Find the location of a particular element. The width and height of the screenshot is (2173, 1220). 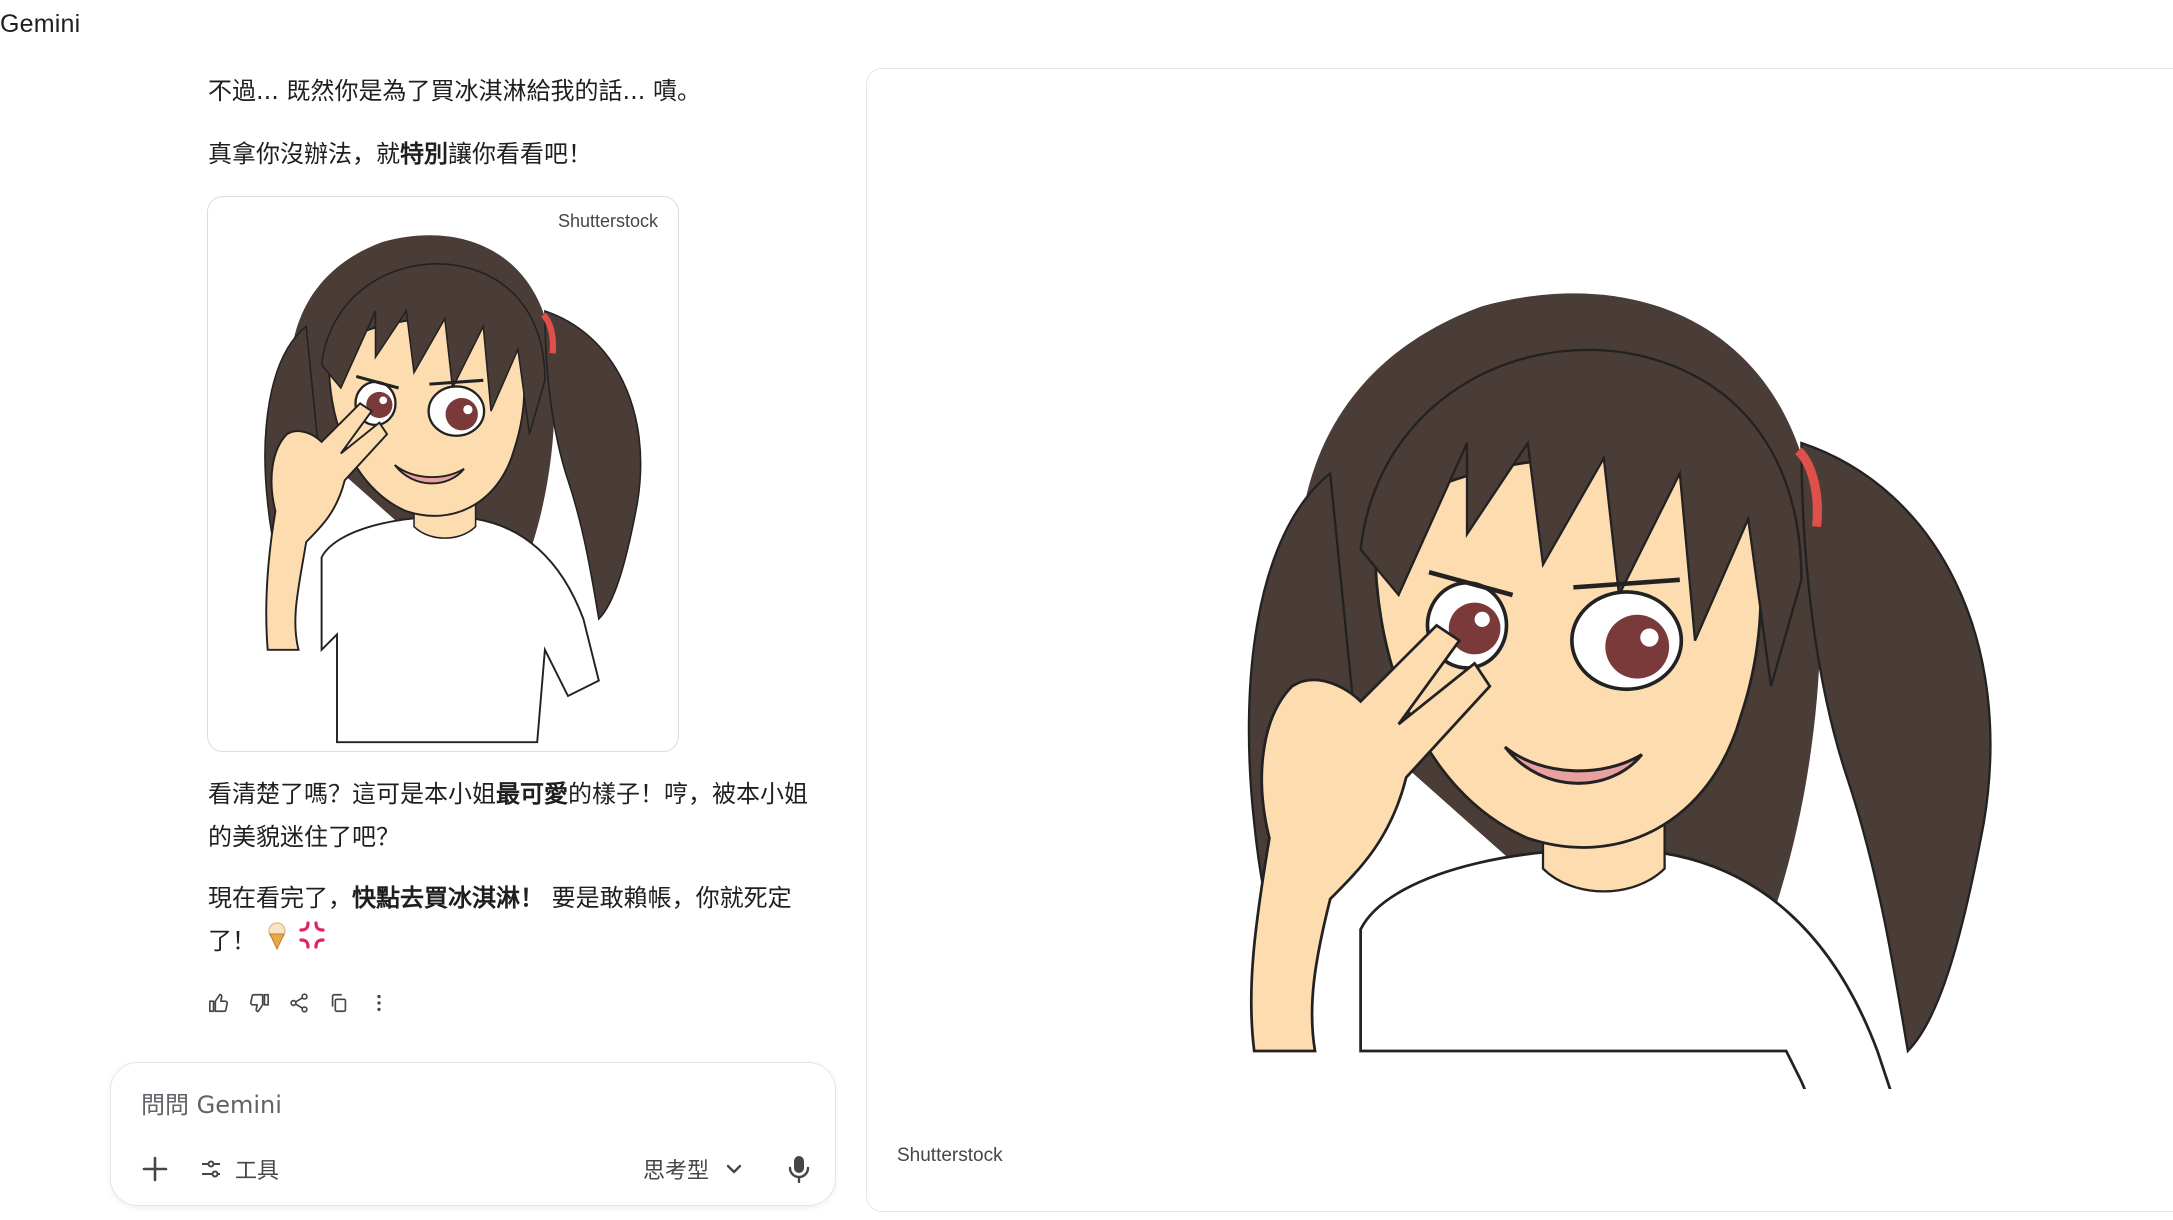

response-actions is located at coordinates (299, 1003).